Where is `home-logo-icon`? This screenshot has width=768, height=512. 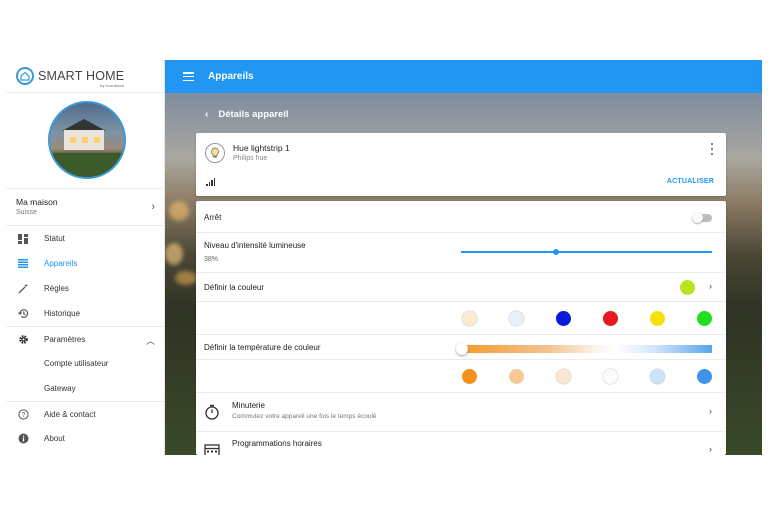
home-logo-icon is located at coordinates (25, 76).